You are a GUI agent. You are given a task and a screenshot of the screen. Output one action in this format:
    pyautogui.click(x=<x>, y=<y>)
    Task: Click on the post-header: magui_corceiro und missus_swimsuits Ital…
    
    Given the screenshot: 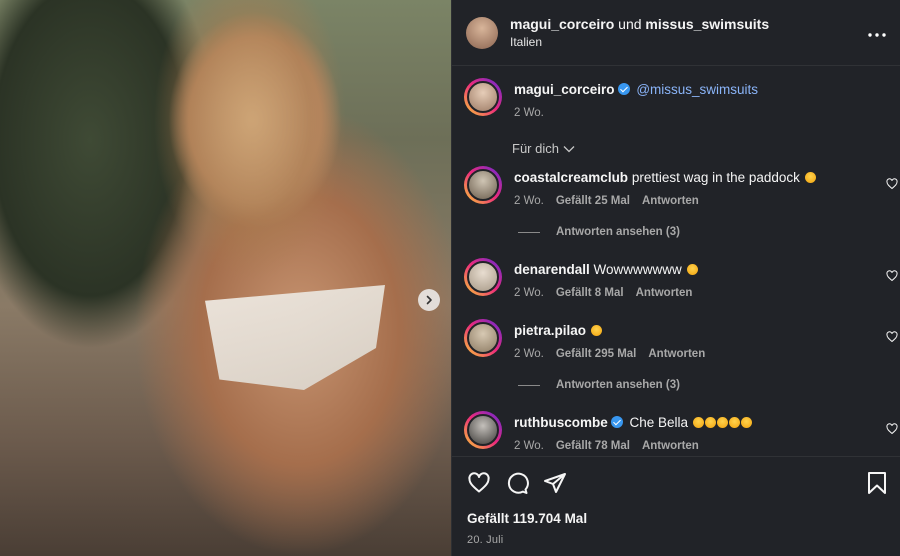 What is the action you would take?
    pyautogui.click(x=676, y=33)
    